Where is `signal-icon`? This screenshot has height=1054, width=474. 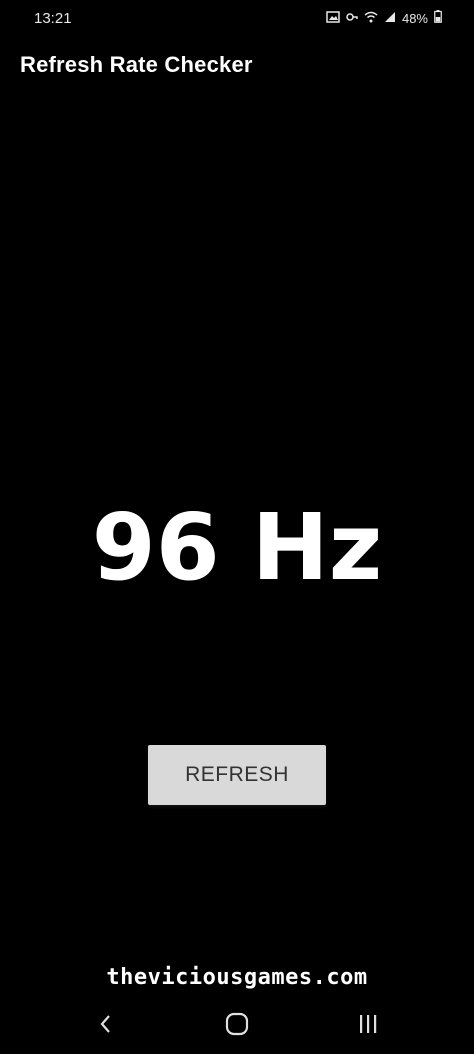
signal-icon is located at coordinates (390, 18).